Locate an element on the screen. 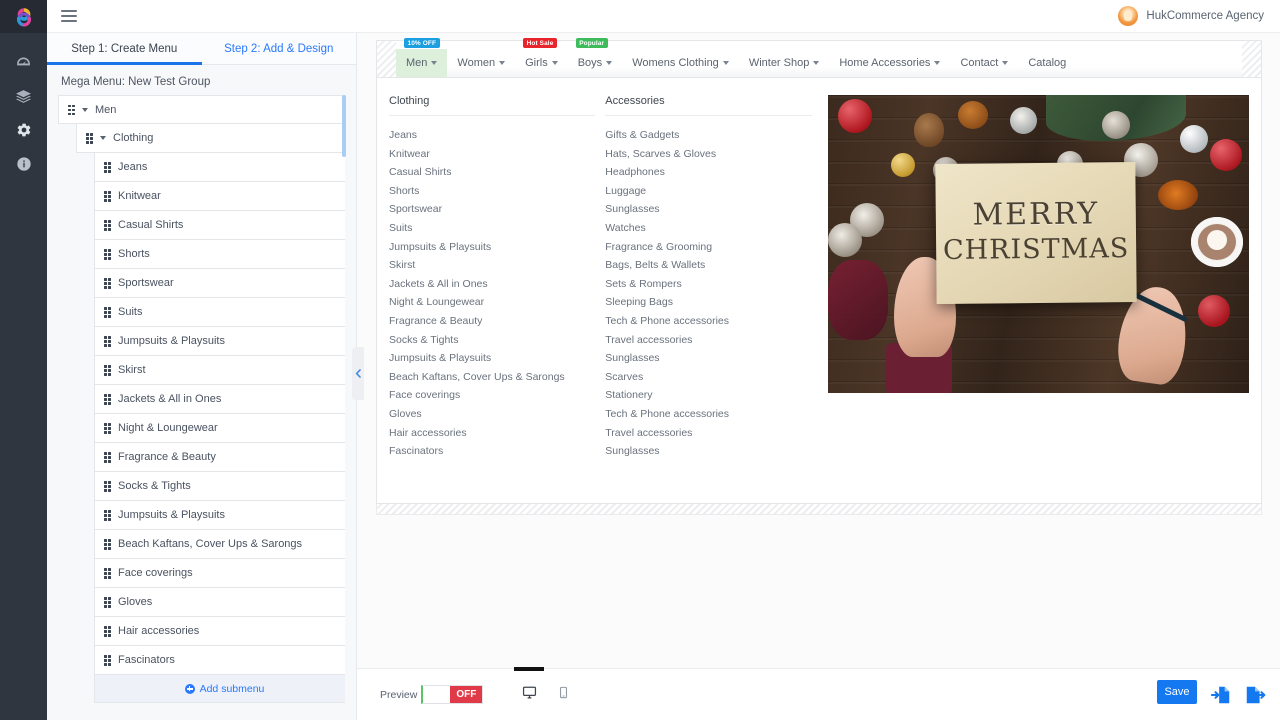 This screenshot has height=720, width=1280. nav-item-men: 10% OFF Men is located at coordinates (422, 57).